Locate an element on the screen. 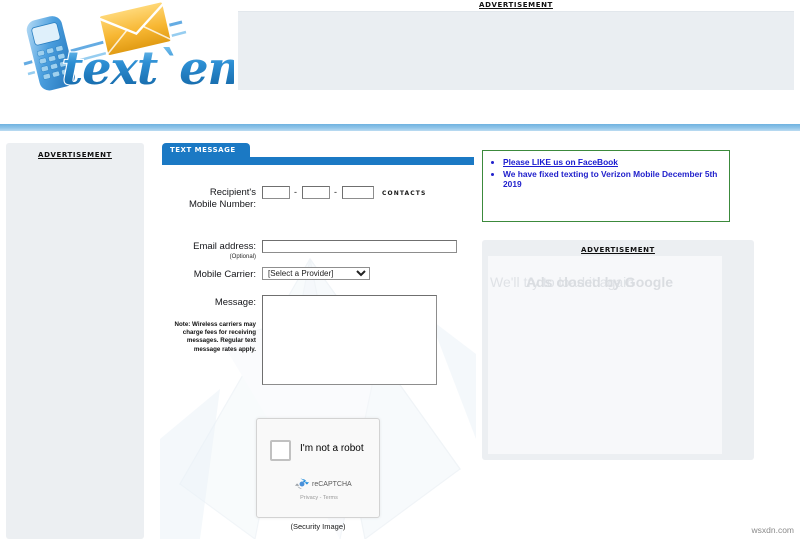 Image resolution: width=800 pixels, height=539 pixels. email-input is located at coordinates (359, 246).